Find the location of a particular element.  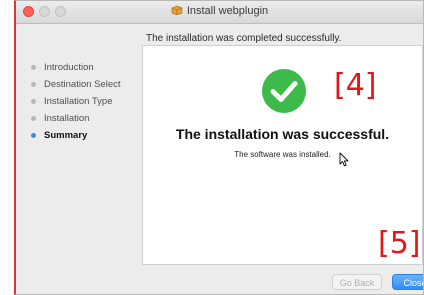

step-label: Summary is located at coordinates (66, 135).